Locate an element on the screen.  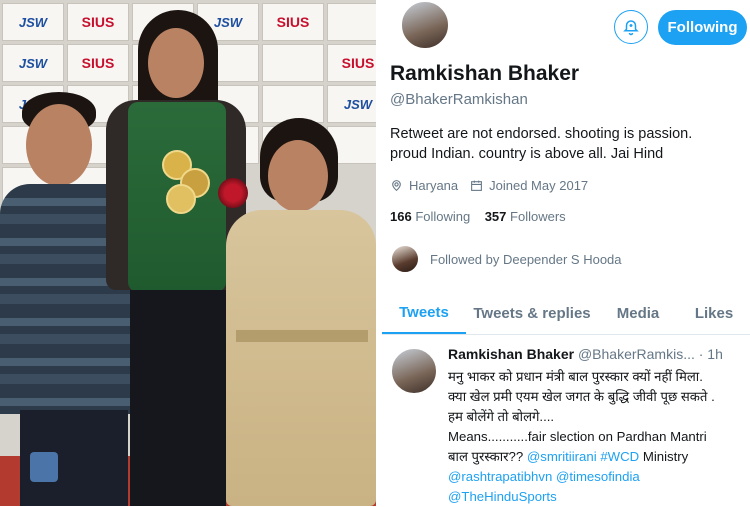
following-button: Following is located at coordinates (702, 27).